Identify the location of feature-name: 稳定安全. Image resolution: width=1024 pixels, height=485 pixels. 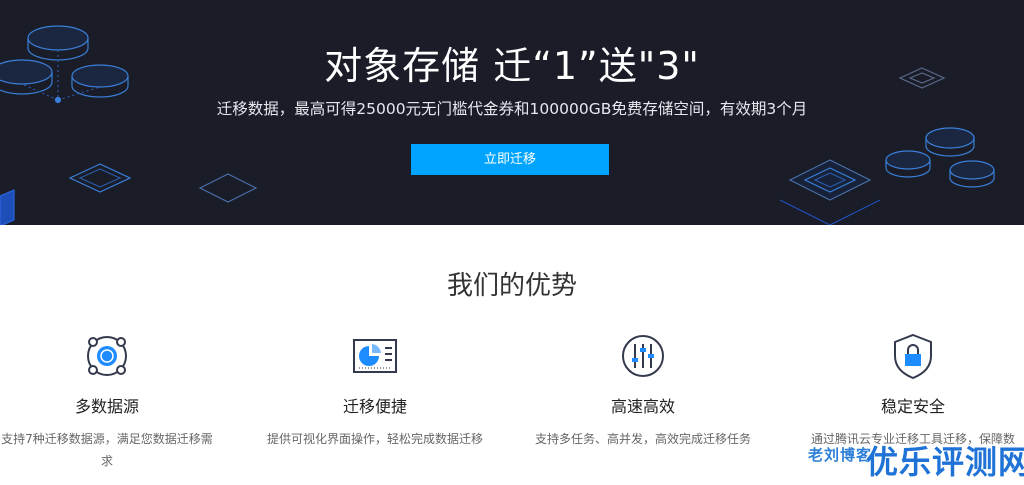
(912, 406).